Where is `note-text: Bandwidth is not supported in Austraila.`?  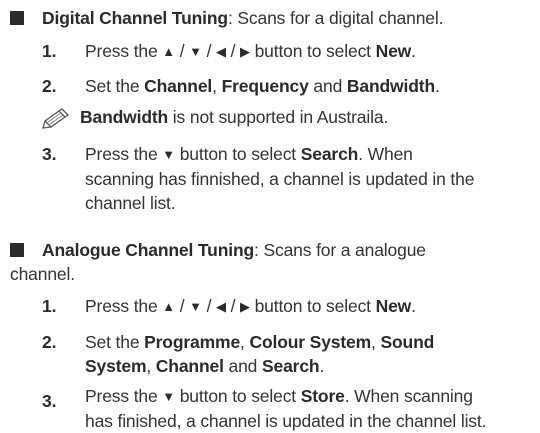 note-text: Bandwidth is not supported in Austraila. is located at coordinates (234, 117).